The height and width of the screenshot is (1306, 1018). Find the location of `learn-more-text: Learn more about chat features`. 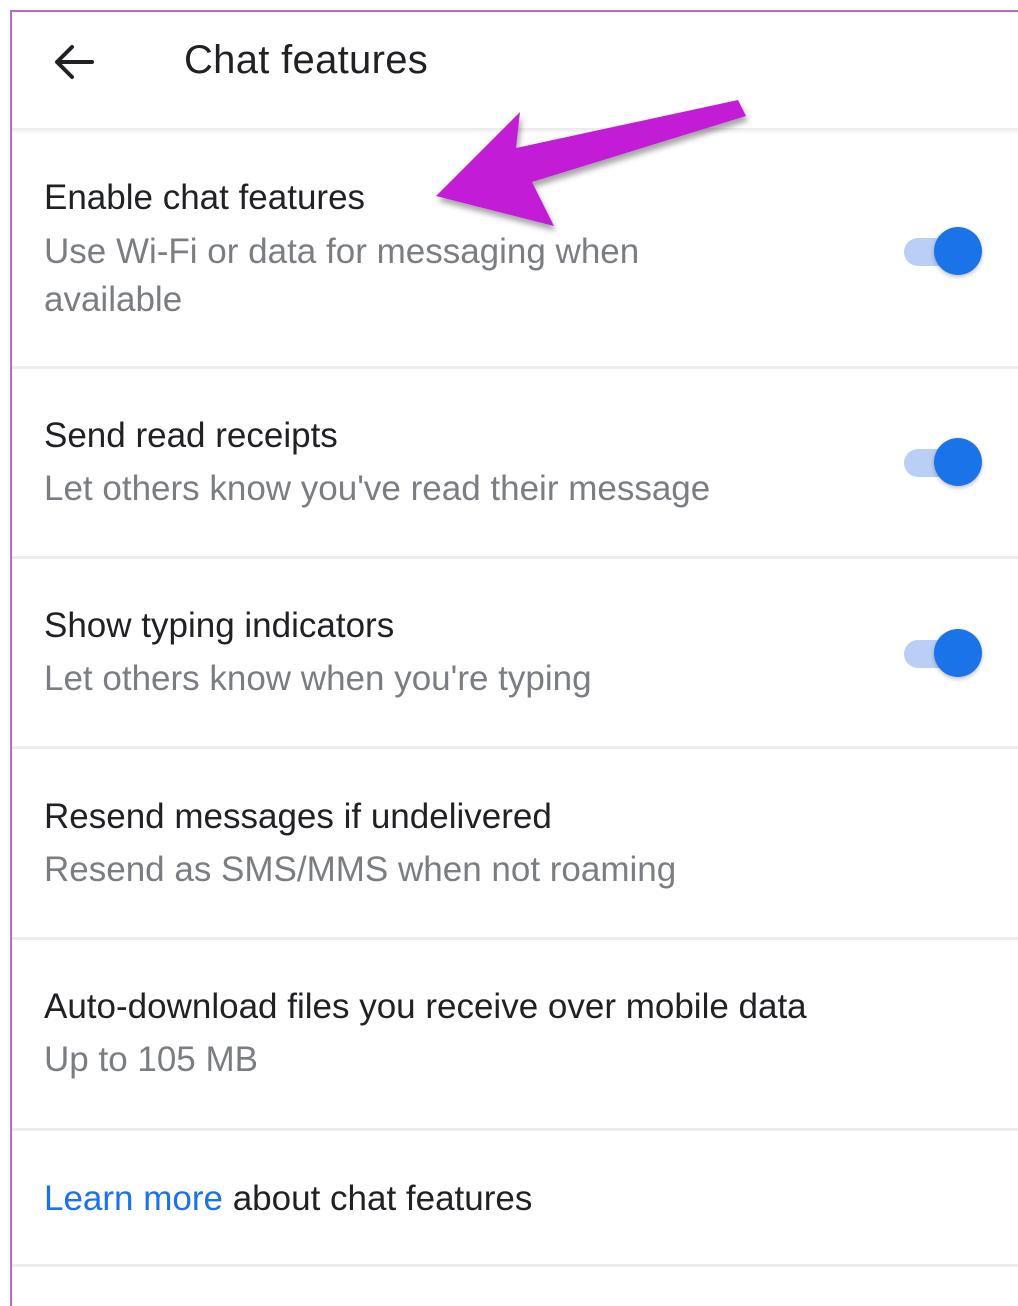

learn-more-text: Learn more about chat features is located at coordinates (288, 1199).